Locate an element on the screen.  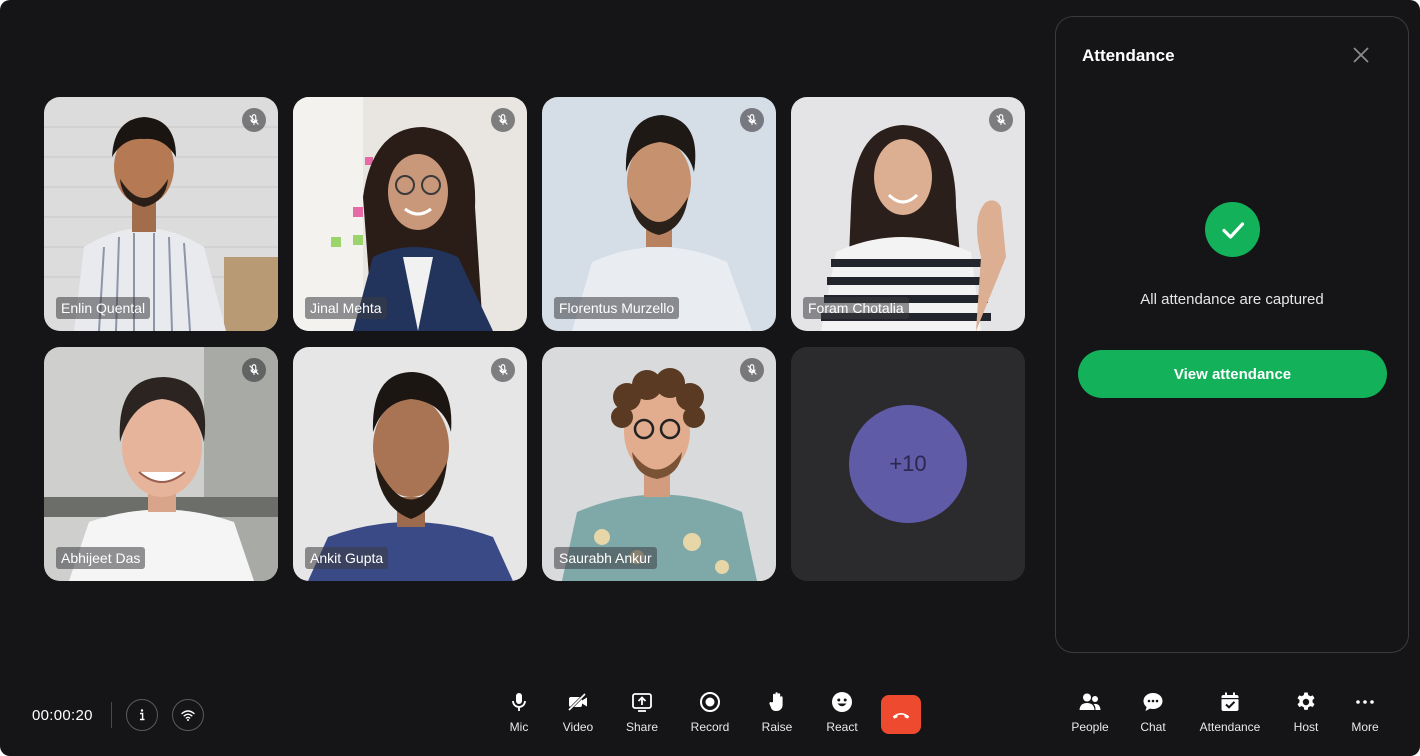
participant-name: Saurabh Ankur is located at coordinates (605, 558).